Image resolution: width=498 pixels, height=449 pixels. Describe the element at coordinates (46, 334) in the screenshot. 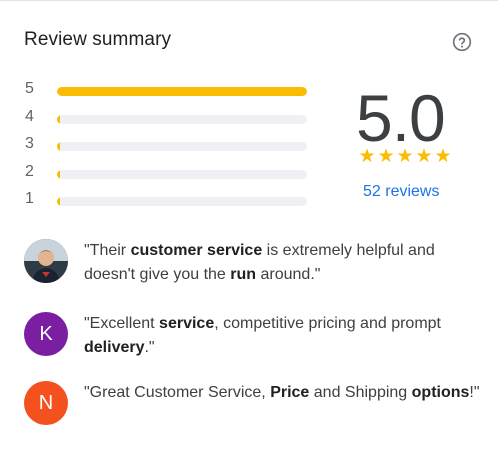

I see `reviewer-initial-avatar: K` at that location.